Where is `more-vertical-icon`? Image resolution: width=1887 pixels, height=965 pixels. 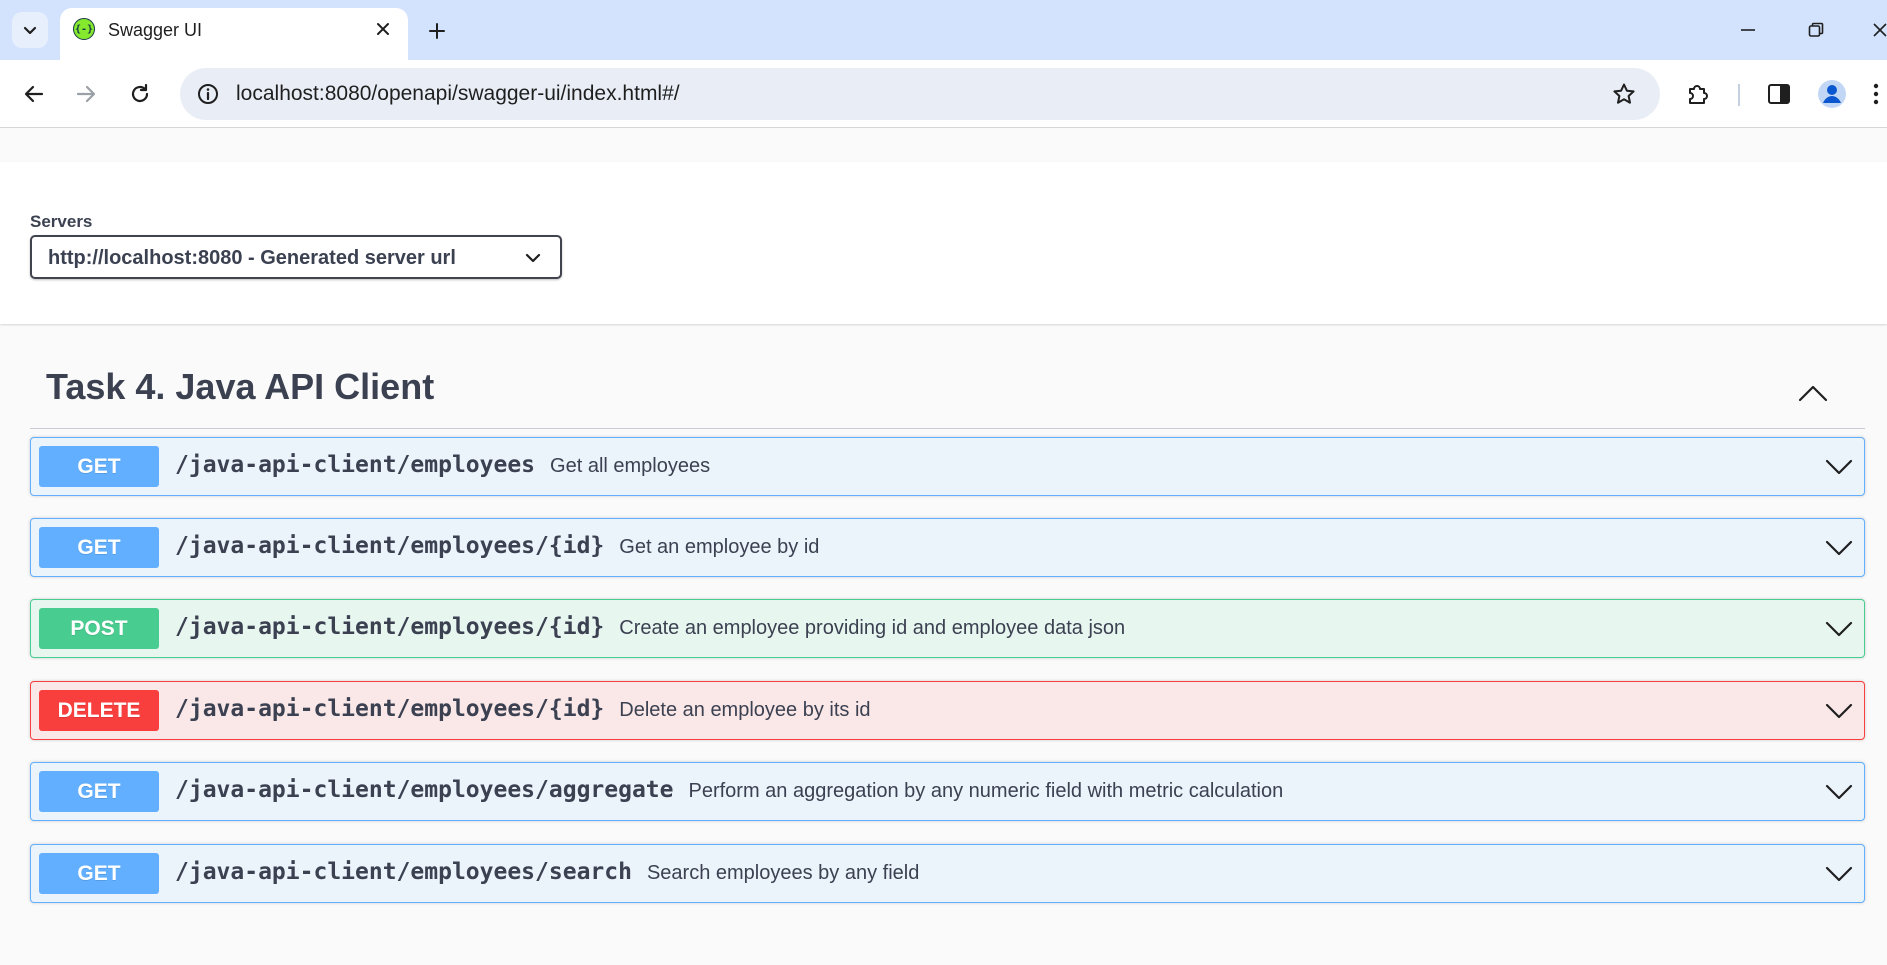 more-vertical-icon is located at coordinates (1876, 94).